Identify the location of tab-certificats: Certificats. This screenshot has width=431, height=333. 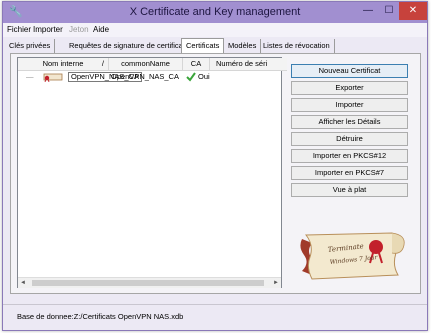
(203, 46).